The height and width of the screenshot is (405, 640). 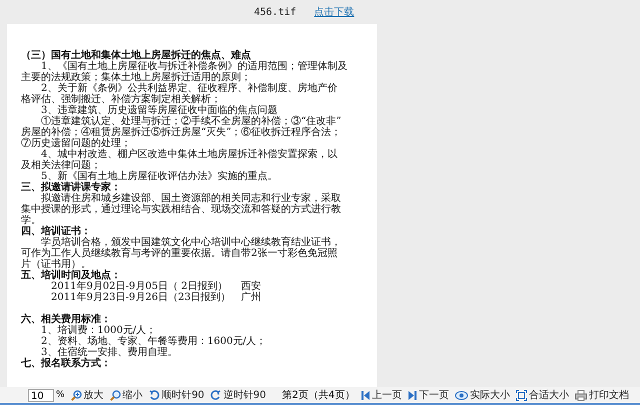 I want to click on section-heading: 五、培训时间及地点：, so click(x=71, y=275).